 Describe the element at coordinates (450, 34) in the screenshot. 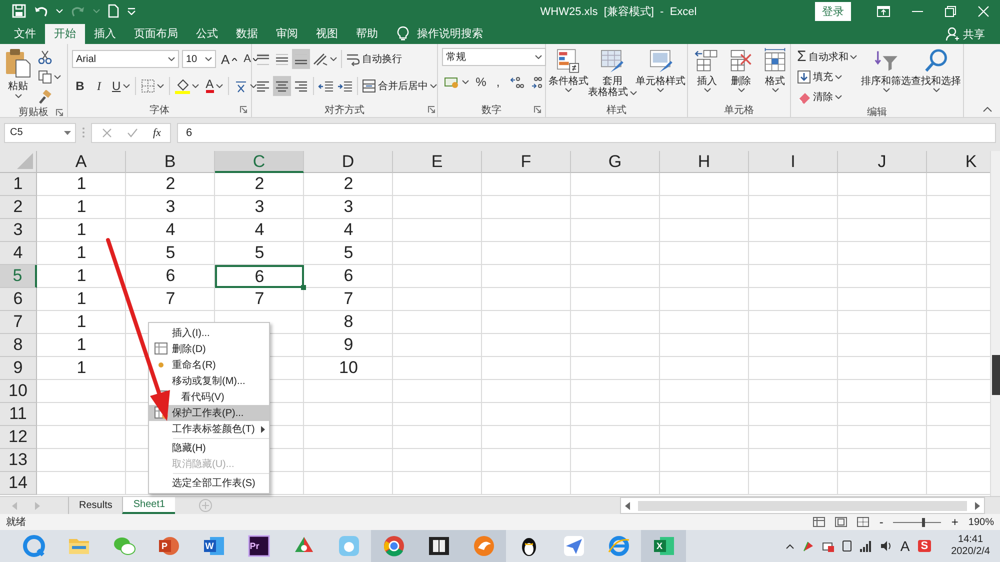

I see `tell-me-search: 操作说明搜索` at that location.